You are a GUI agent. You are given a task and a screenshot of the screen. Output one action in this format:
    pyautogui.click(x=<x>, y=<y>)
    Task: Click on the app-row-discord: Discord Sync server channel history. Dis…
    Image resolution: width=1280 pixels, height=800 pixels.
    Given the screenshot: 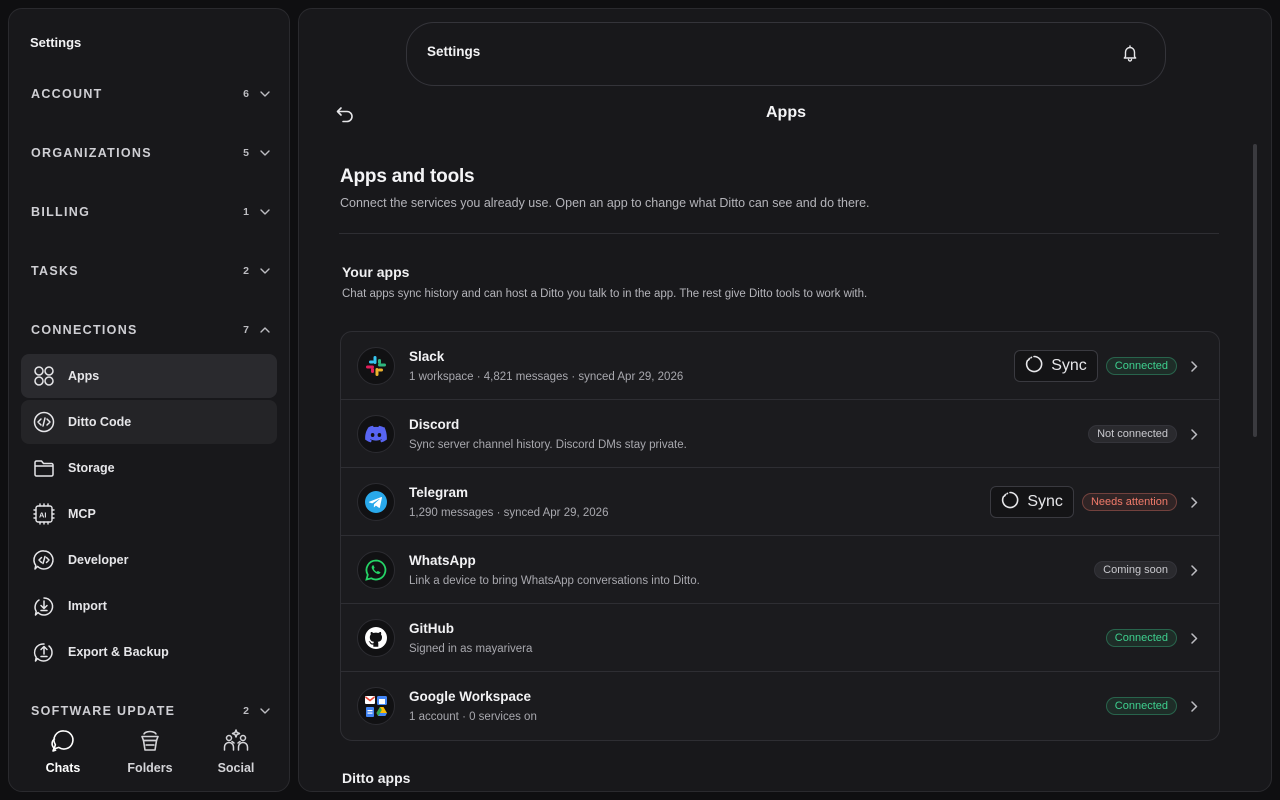 What is the action you would take?
    pyautogui.click(x=780, y=434)
    